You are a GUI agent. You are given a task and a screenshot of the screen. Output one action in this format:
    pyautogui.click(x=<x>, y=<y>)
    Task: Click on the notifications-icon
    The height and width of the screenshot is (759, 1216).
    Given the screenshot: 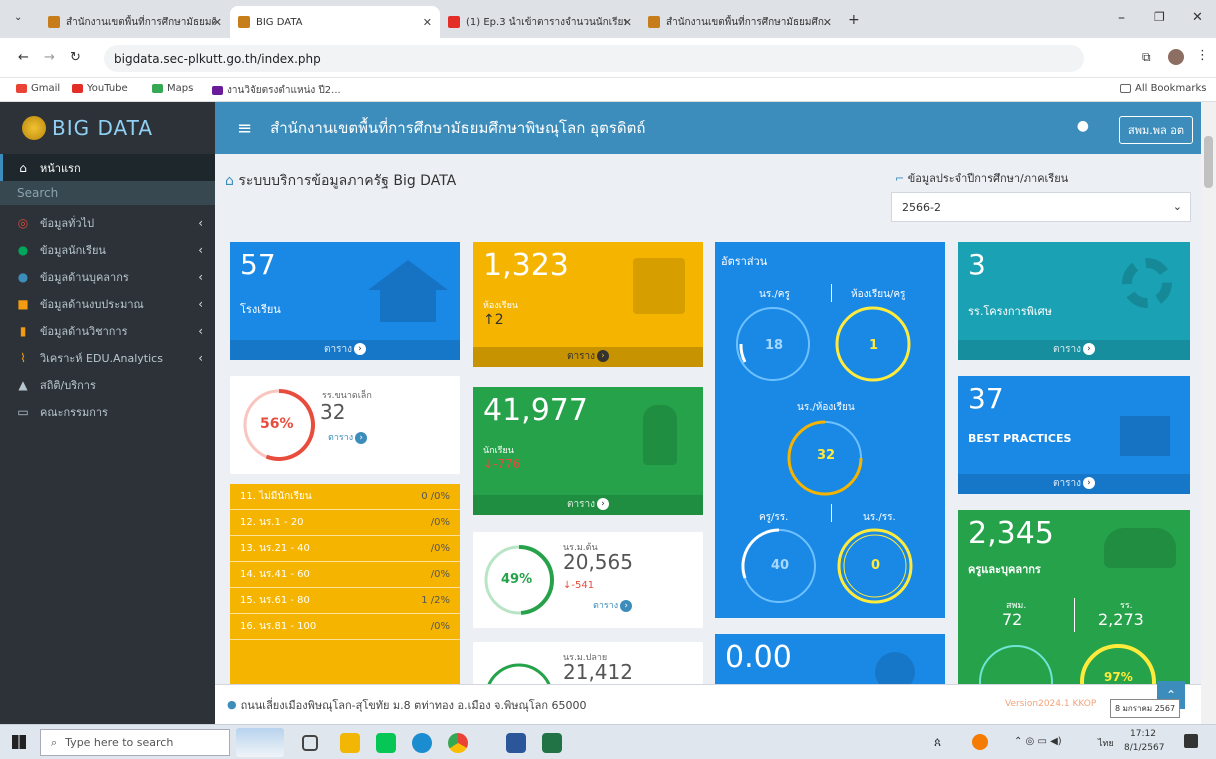 What is the action you would take?
    pyautogui.click(x=1191, y=741)
    